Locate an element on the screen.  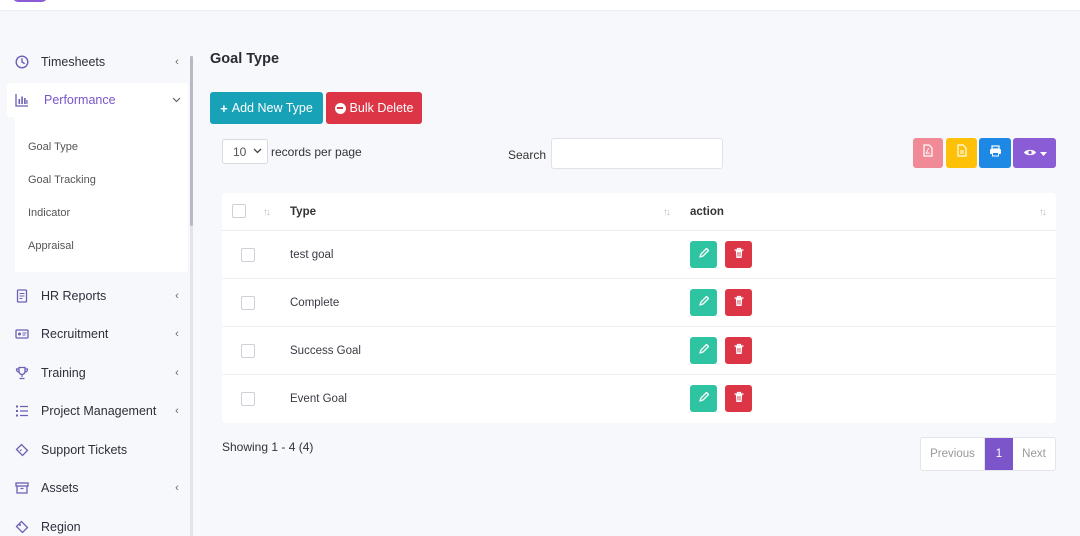
plus-icon: + is located at coordinates (224, 108).